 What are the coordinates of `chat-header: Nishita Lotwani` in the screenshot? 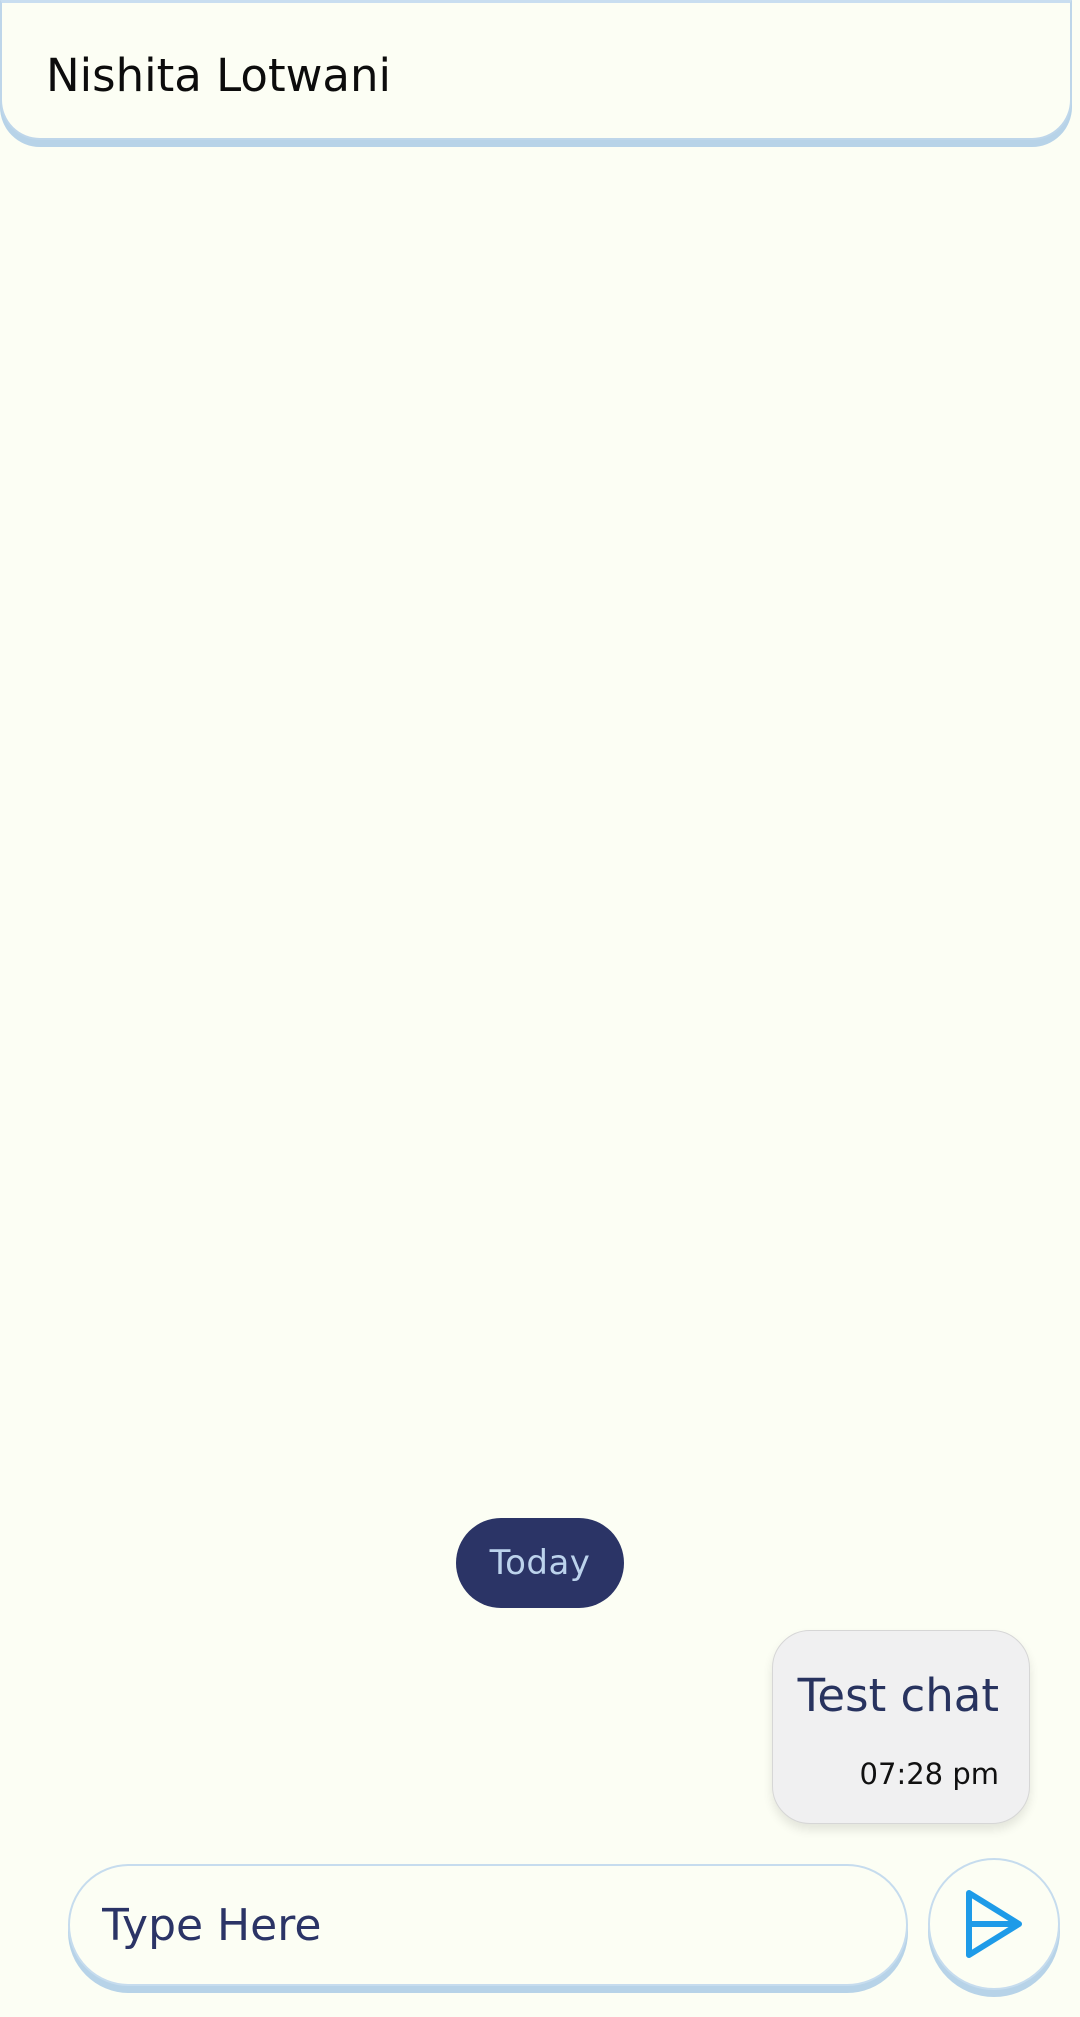 It's located at (536, 70).